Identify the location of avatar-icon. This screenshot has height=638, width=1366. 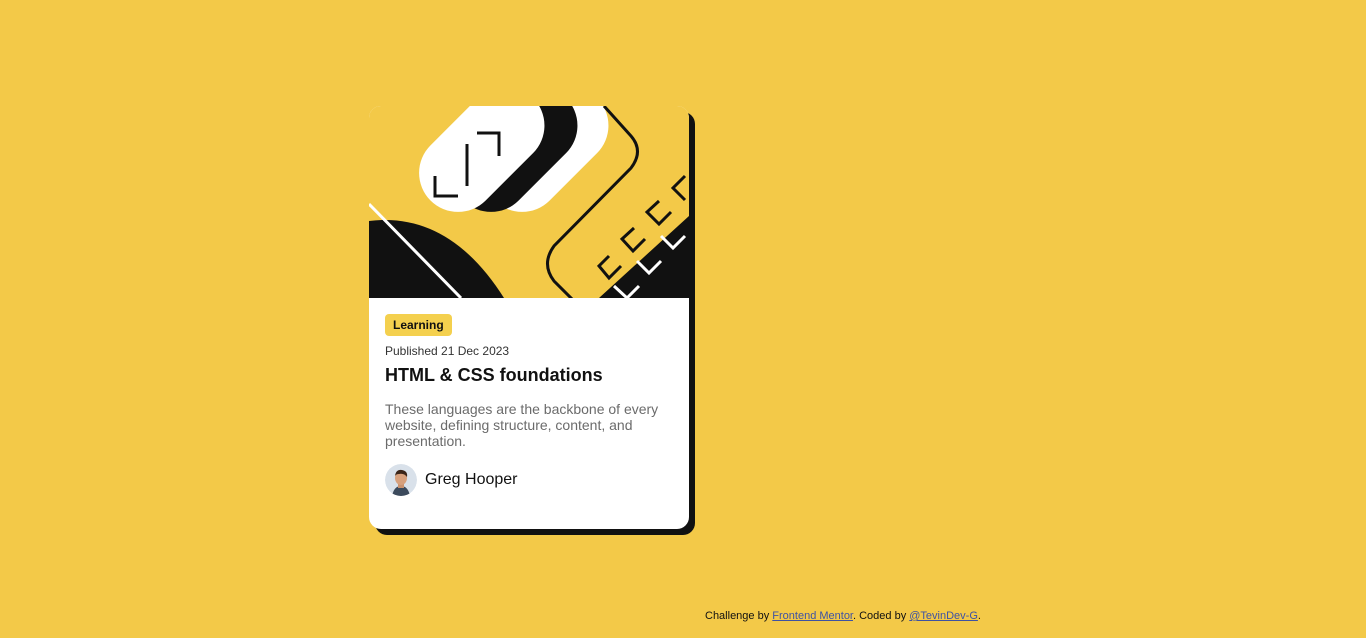
(401, 480).